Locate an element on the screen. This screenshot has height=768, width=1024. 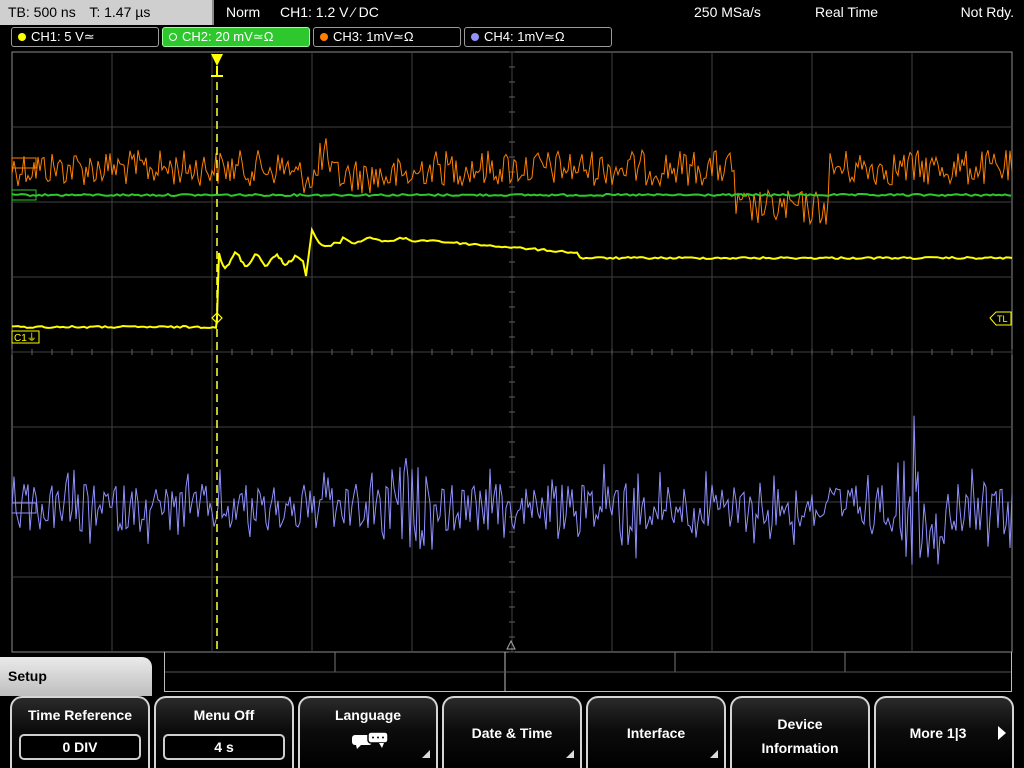
trigger-mode: Norm is located at coordinates (243, 12).